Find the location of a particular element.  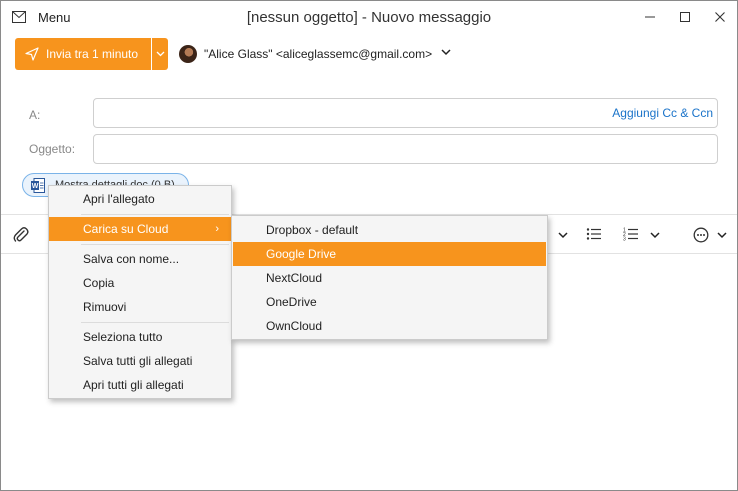

close-icon is located at coordinates (720, 17).